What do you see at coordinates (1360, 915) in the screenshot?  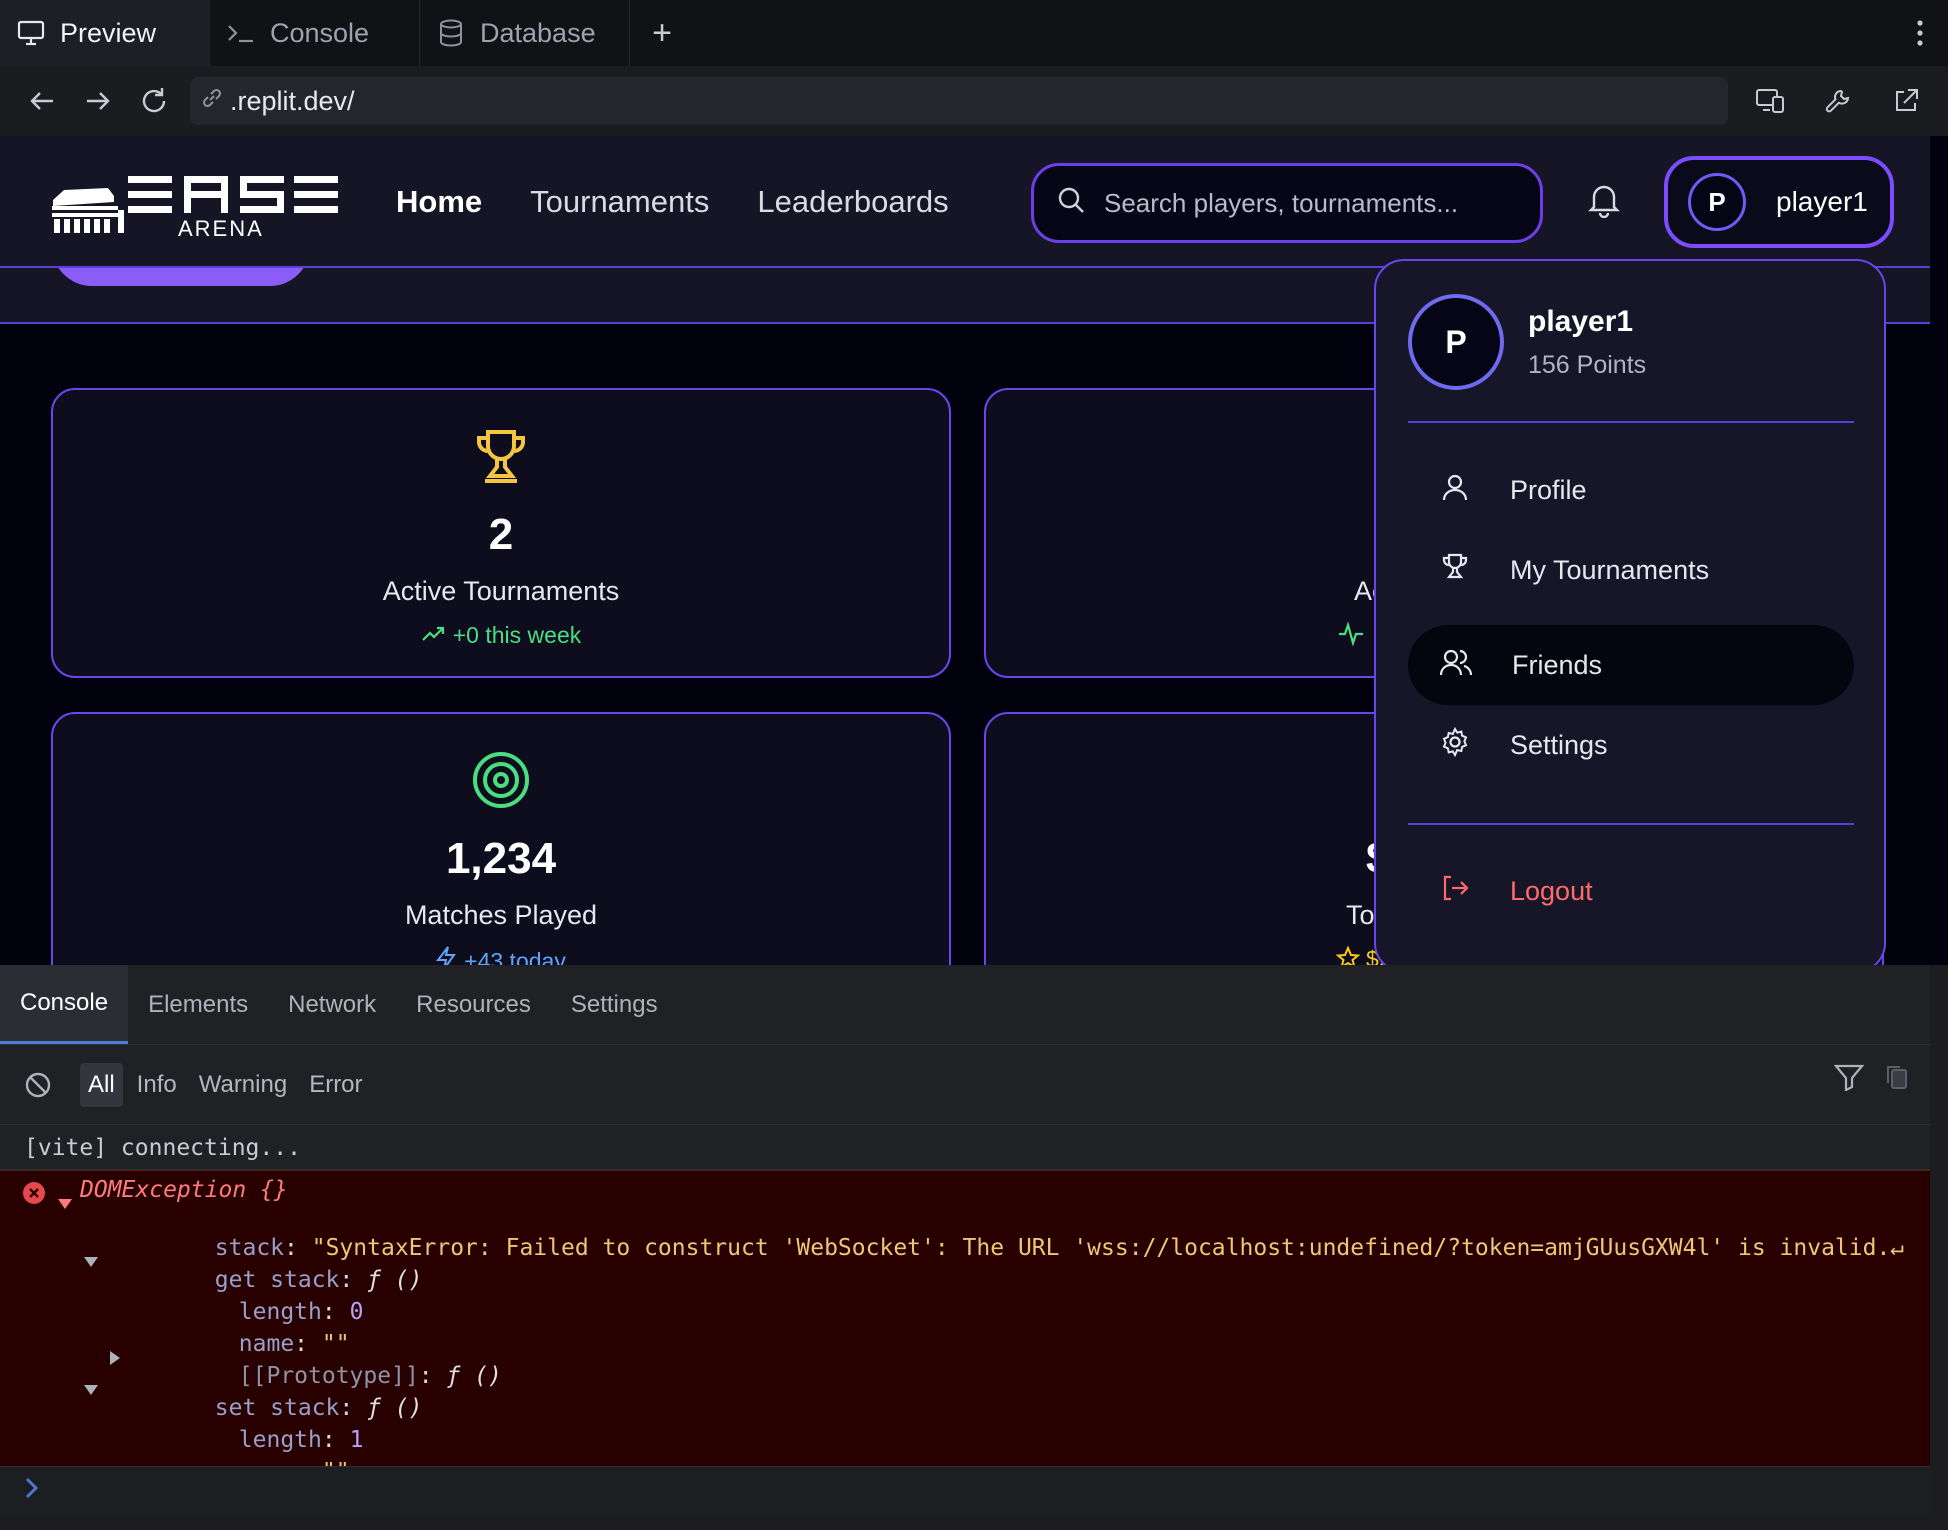 I see `stat-label: To` at bounding box center [1360, 915].